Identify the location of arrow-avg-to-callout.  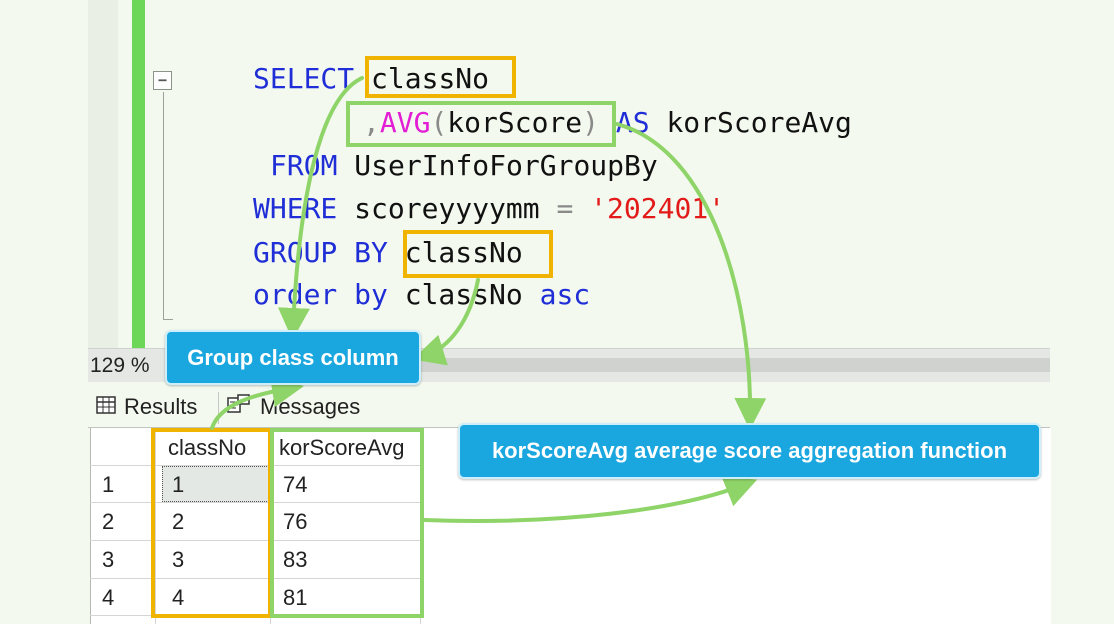
(691, 276).